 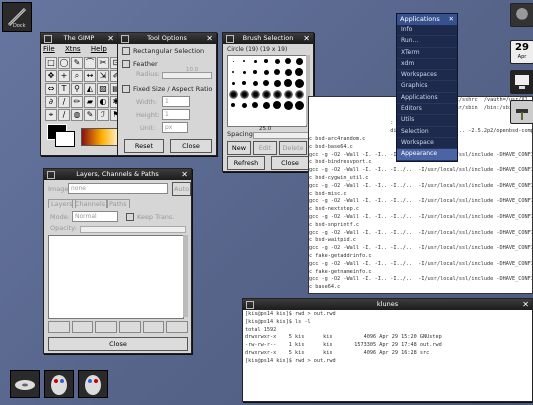 I want to click on edit-brush-button: Edit, so click(x=265, y=148).